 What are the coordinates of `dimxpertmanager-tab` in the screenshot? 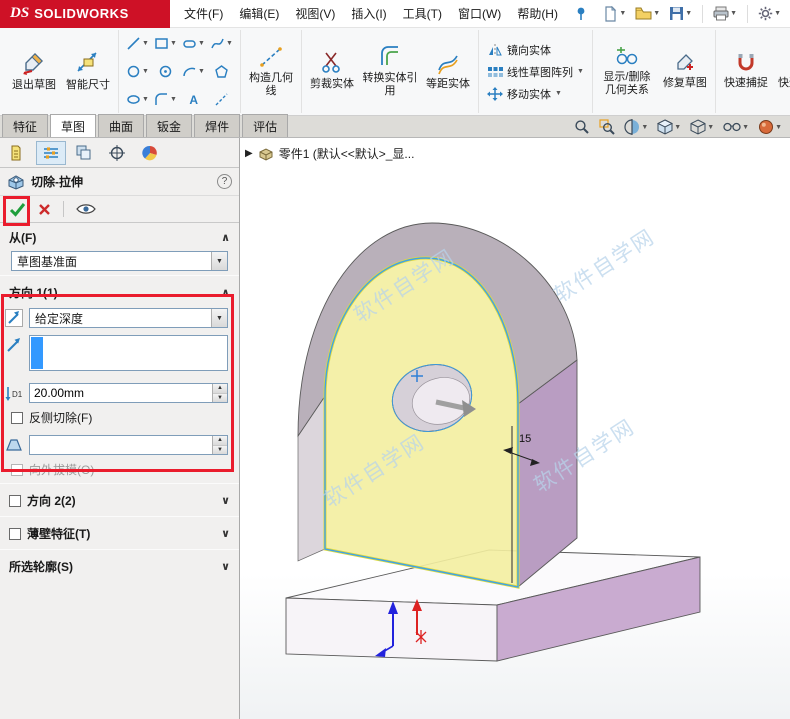 It's located at (117, 153).